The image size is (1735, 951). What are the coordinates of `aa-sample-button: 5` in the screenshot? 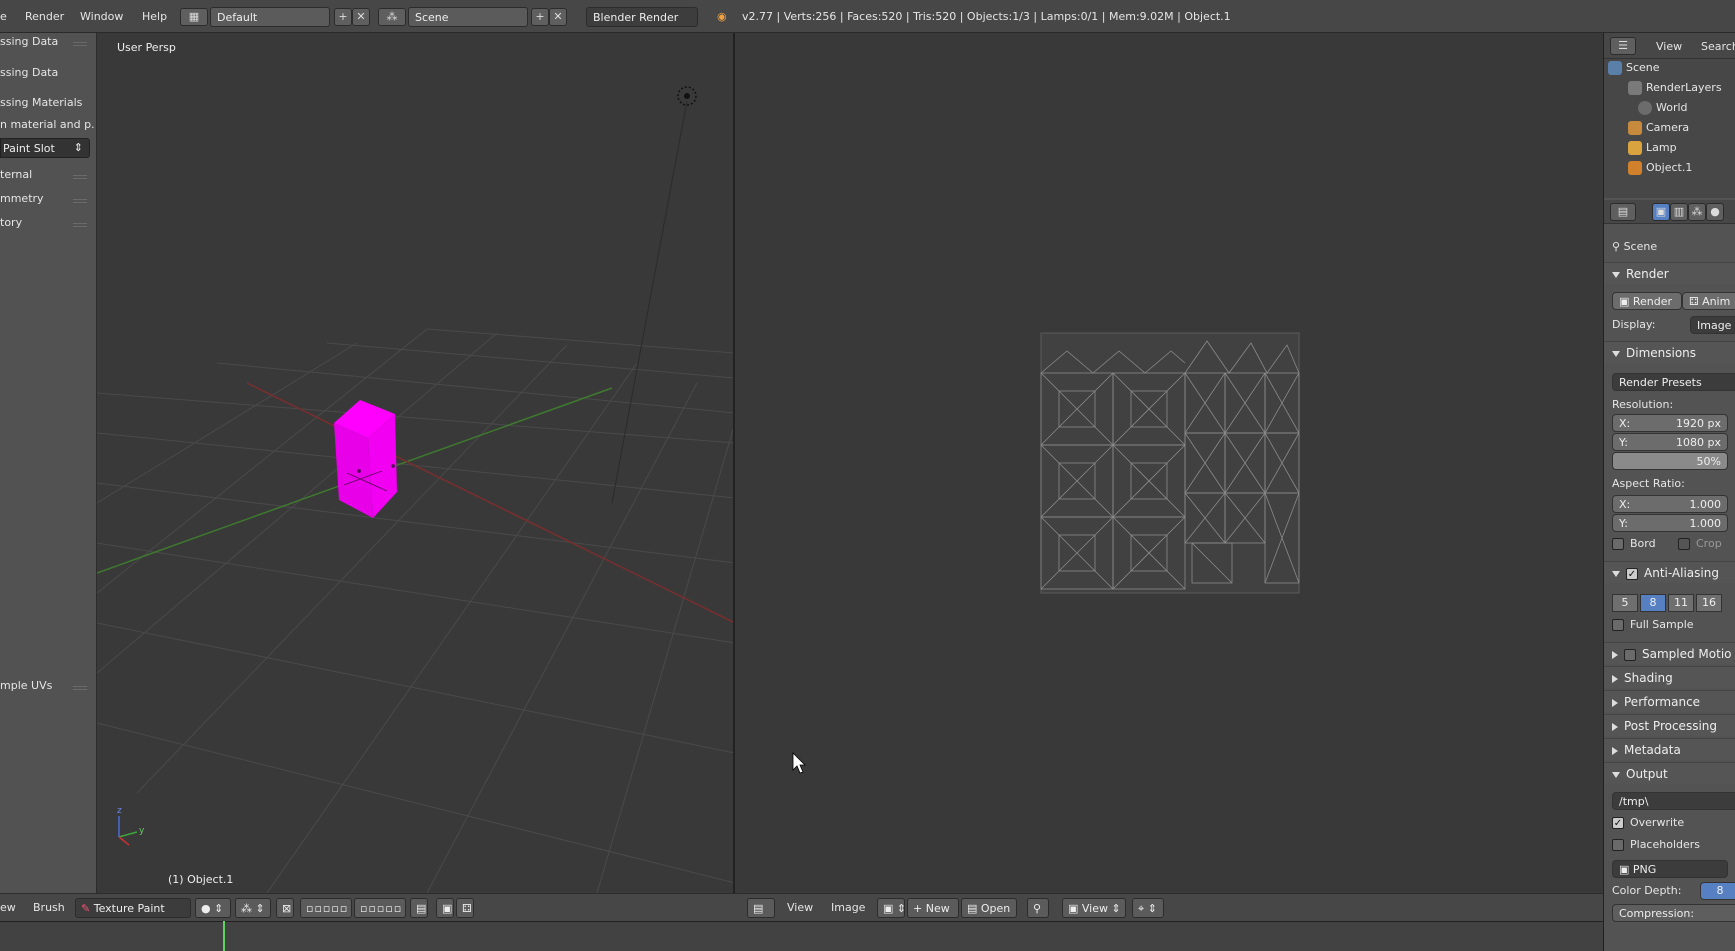 It's located at (1625, 603).